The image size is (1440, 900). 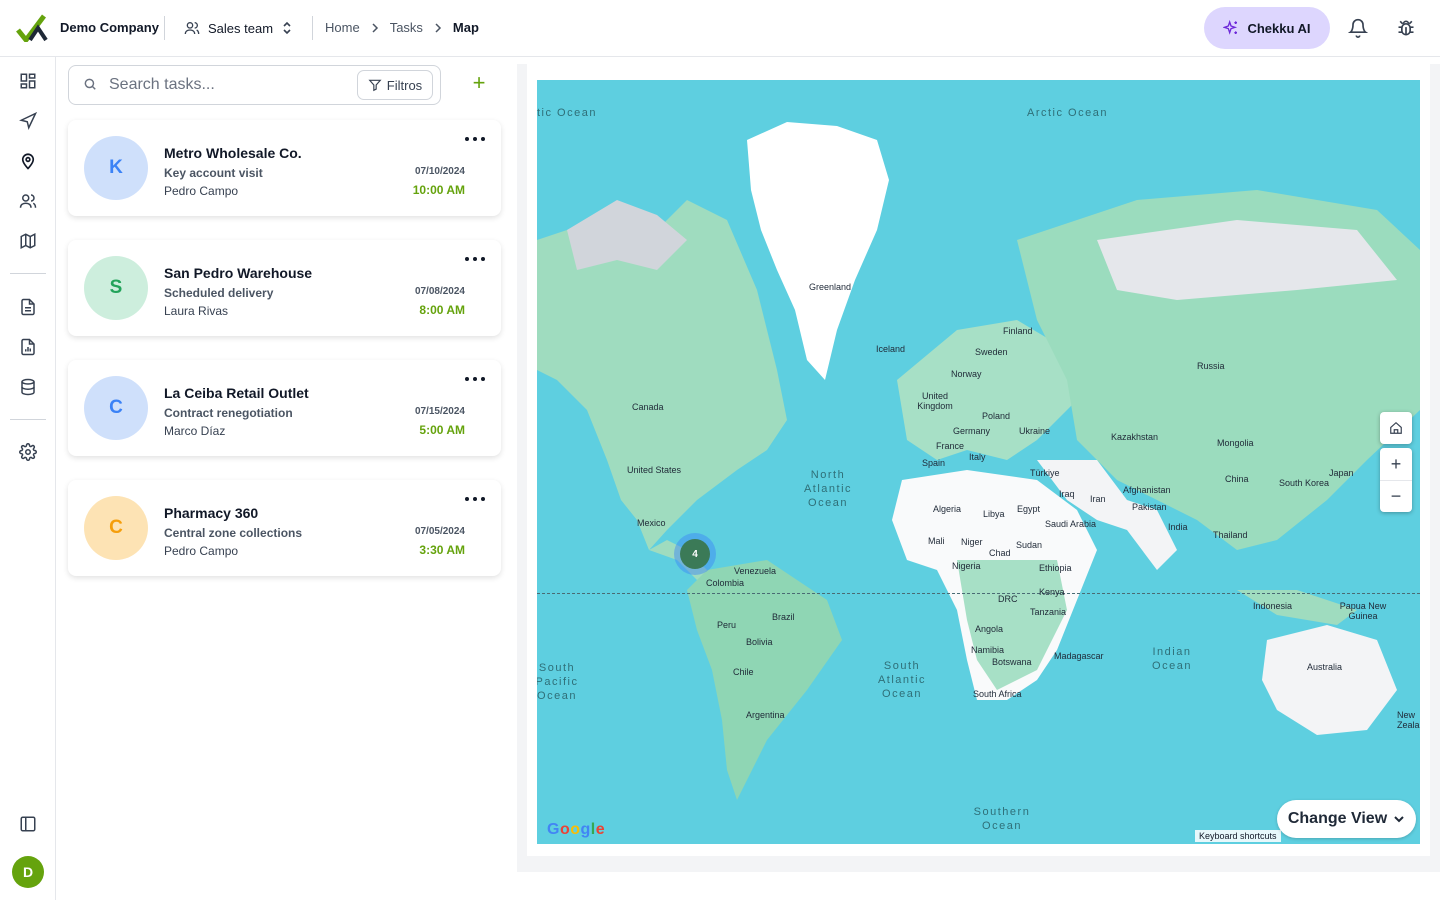 I want to click on google-logo: Google, so click(x=576, y=829).